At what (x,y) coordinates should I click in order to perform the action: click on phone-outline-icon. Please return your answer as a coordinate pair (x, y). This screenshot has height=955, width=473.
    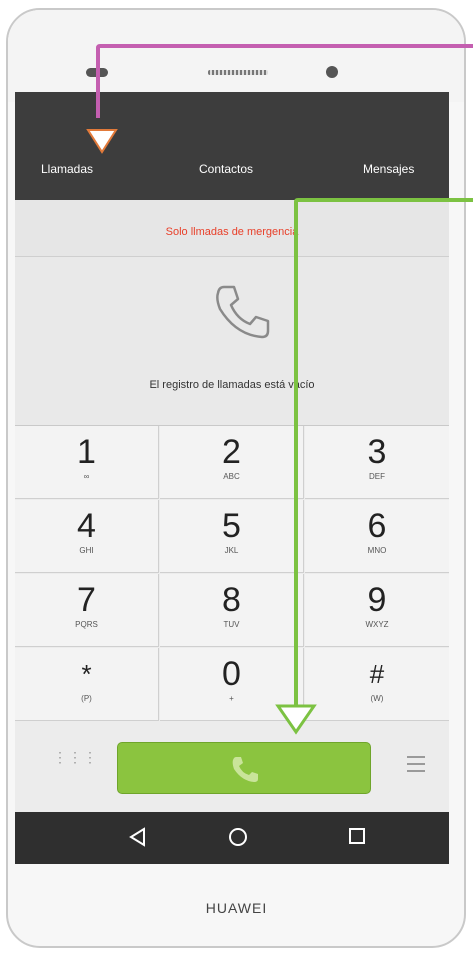
    Looking at the image, I should click on (243, 312).